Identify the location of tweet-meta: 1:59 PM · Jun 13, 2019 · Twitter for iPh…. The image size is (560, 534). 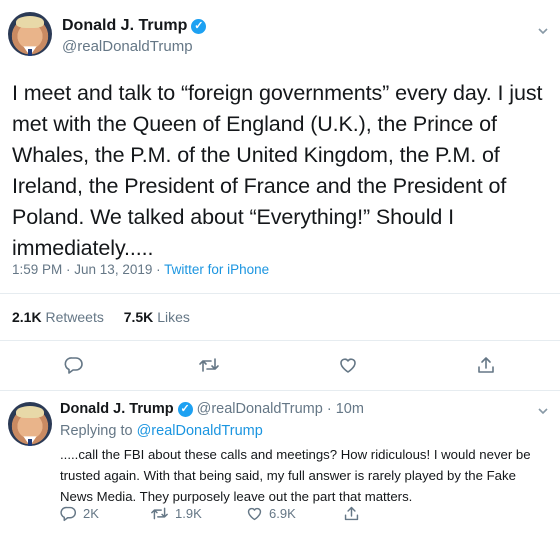
(141, 269).